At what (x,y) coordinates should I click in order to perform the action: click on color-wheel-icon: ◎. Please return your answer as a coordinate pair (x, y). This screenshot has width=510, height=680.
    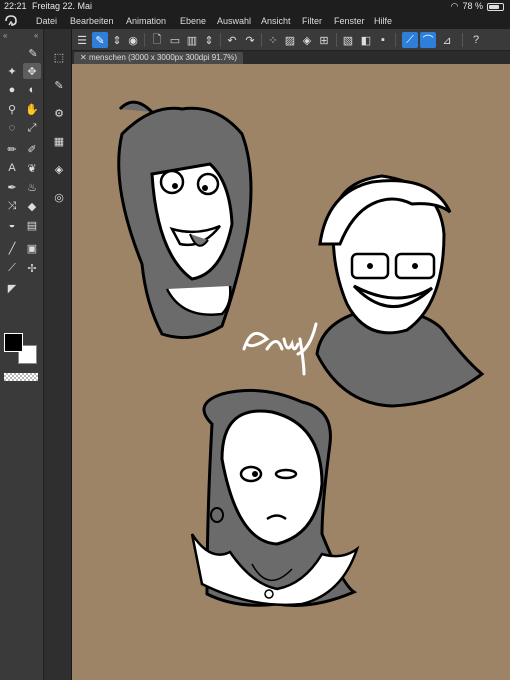
    Looking at the image, I should click on (59, 197).